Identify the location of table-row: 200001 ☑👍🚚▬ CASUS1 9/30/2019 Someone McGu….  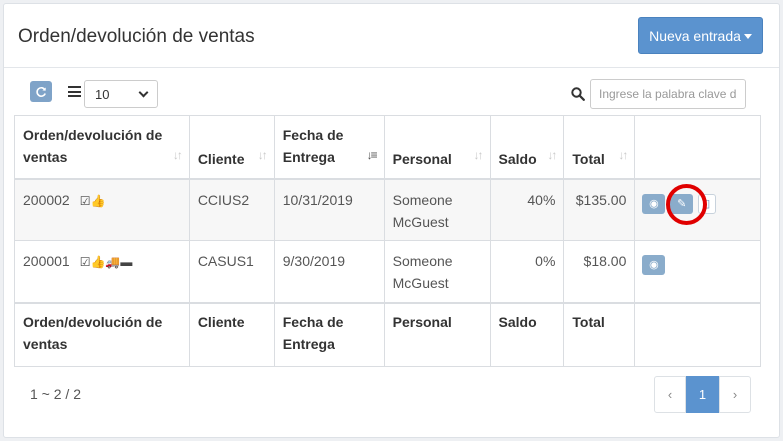
(387, 271).